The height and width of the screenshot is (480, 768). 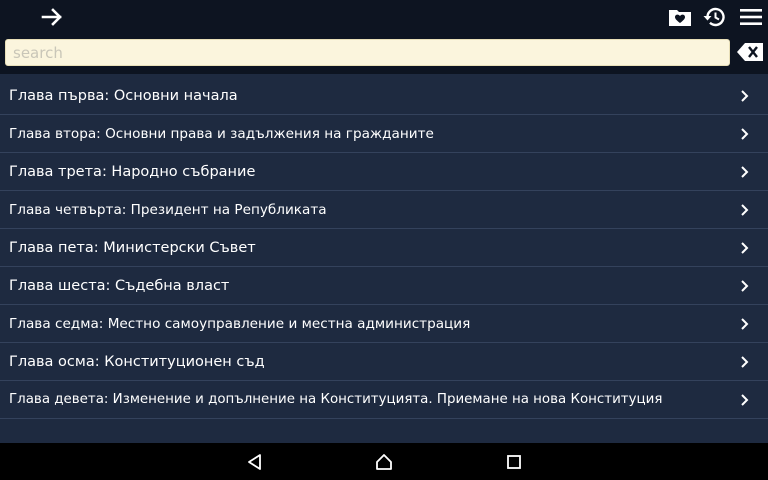 I want to click on home-icon, so click(x=384, y=462).